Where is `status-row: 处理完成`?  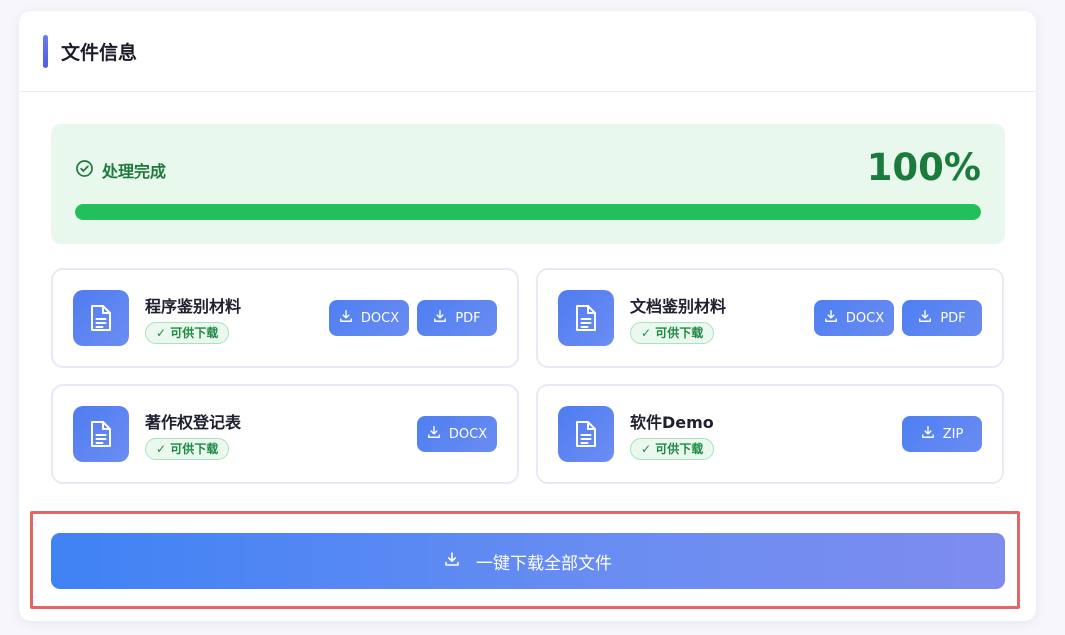 status-row: 处理完成 is located at coordinates (120, 170).